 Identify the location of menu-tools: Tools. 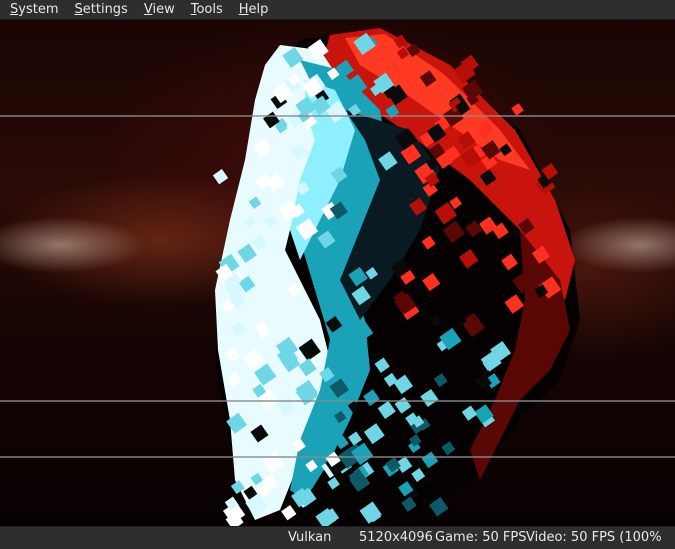
(205, 10).